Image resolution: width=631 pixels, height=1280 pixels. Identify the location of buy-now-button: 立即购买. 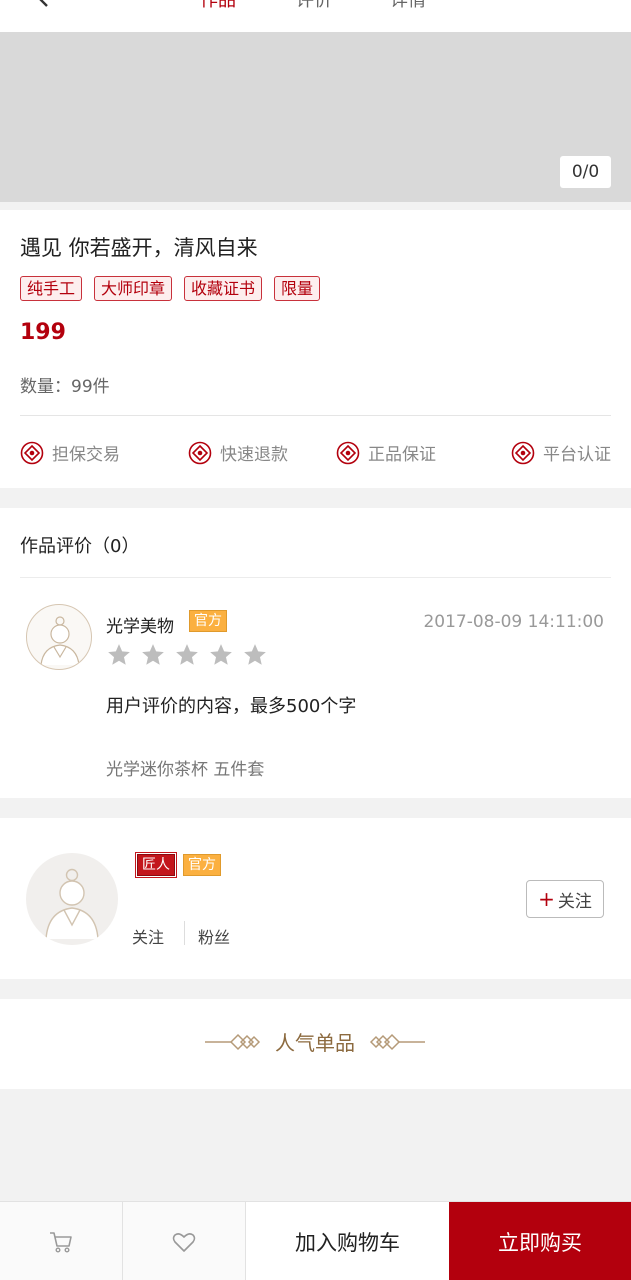
(540, 1241).